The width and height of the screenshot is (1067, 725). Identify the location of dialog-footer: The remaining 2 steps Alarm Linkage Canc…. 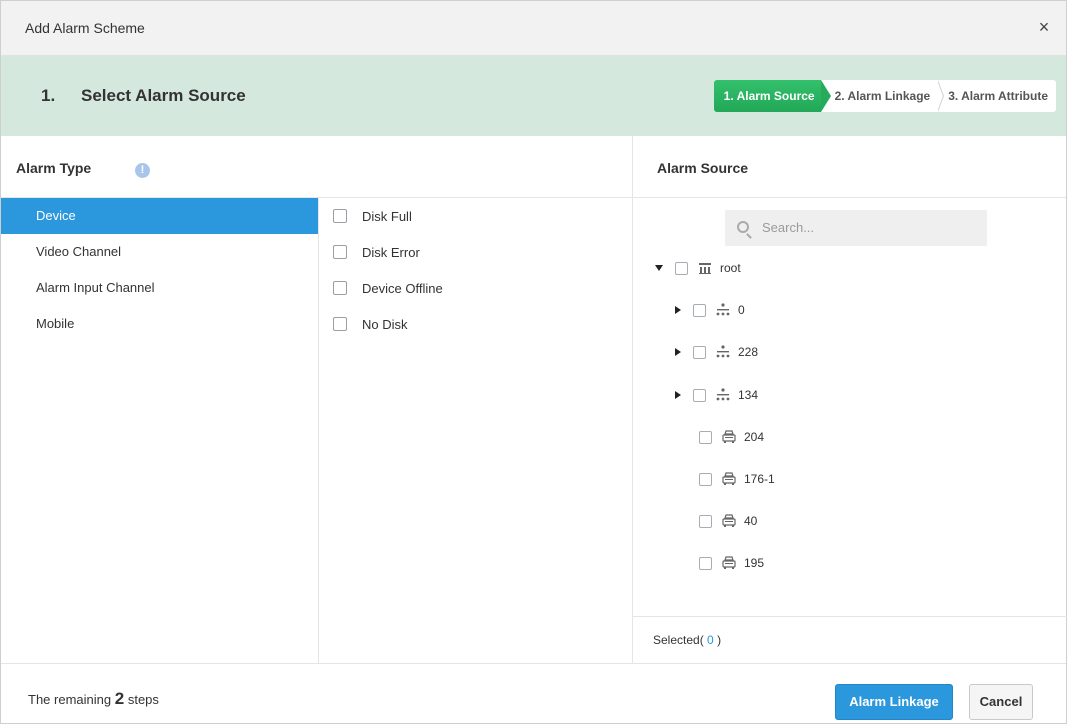
(533, 694).